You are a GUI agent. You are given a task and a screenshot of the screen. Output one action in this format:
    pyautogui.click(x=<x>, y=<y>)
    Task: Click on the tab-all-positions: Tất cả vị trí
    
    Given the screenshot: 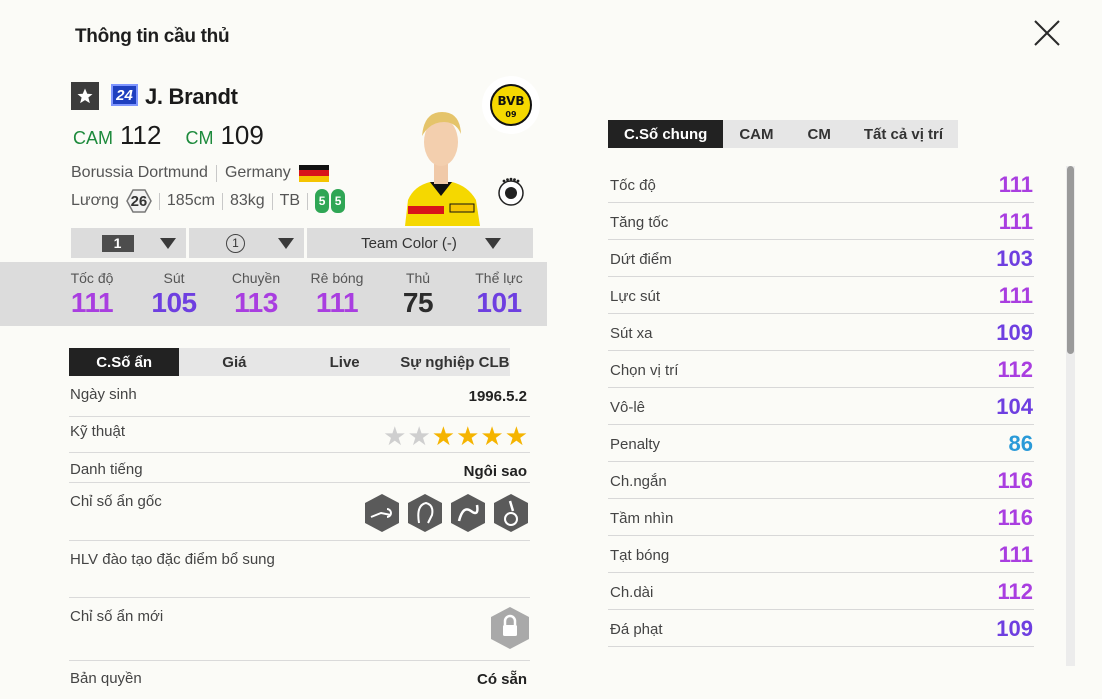 What is the action you would take?
    pyautogui.click(x=903, y=134)
    